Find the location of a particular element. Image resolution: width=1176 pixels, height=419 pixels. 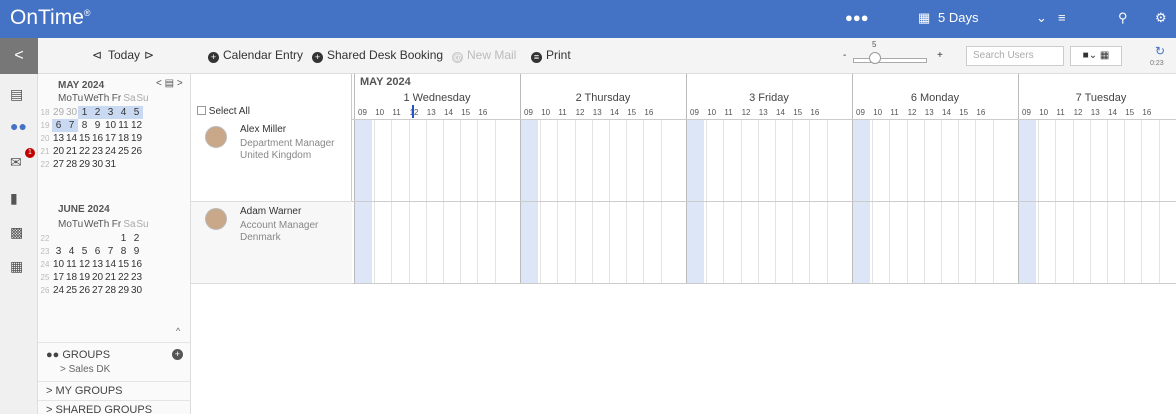

collapse-sidebar-button: < is located at coordinates (19, 56).